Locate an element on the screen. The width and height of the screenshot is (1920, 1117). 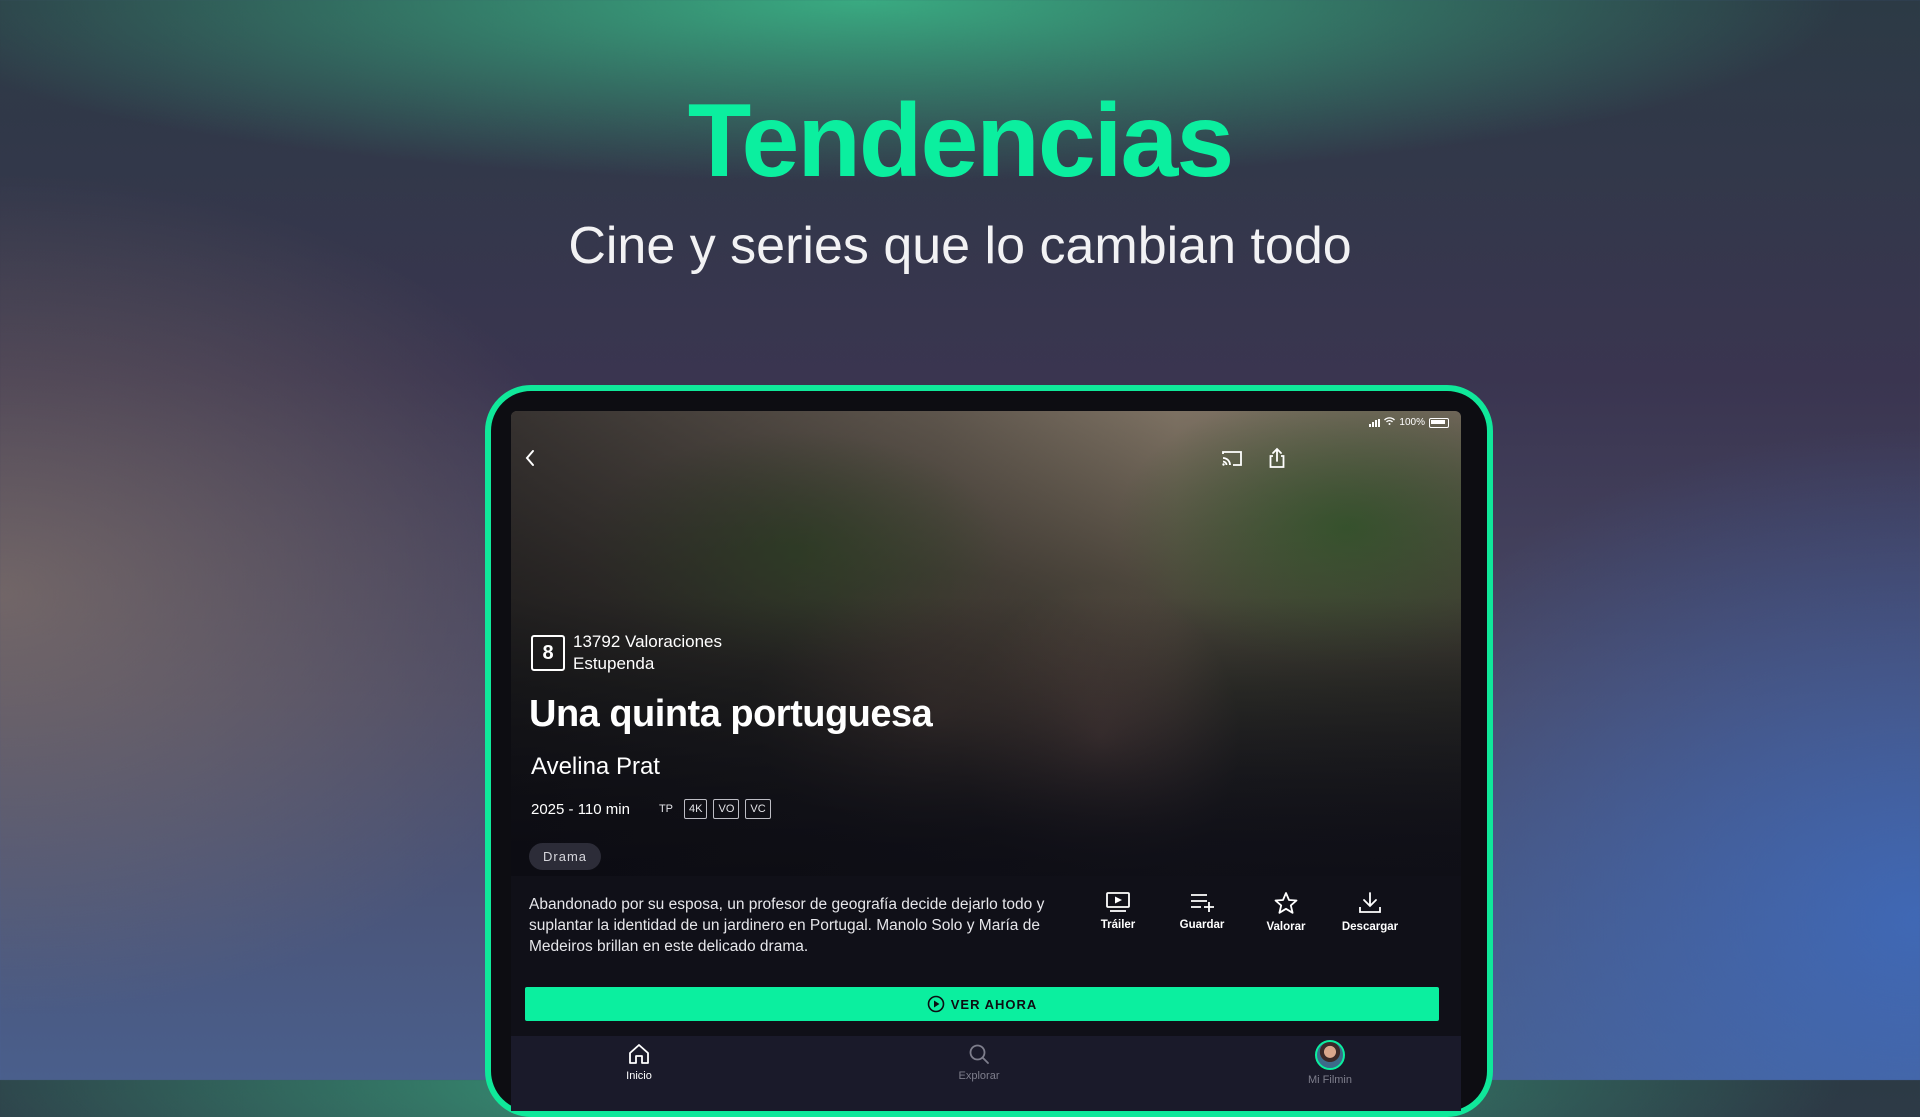
rate-button: Valorar is located at coordinates (1286, 912).